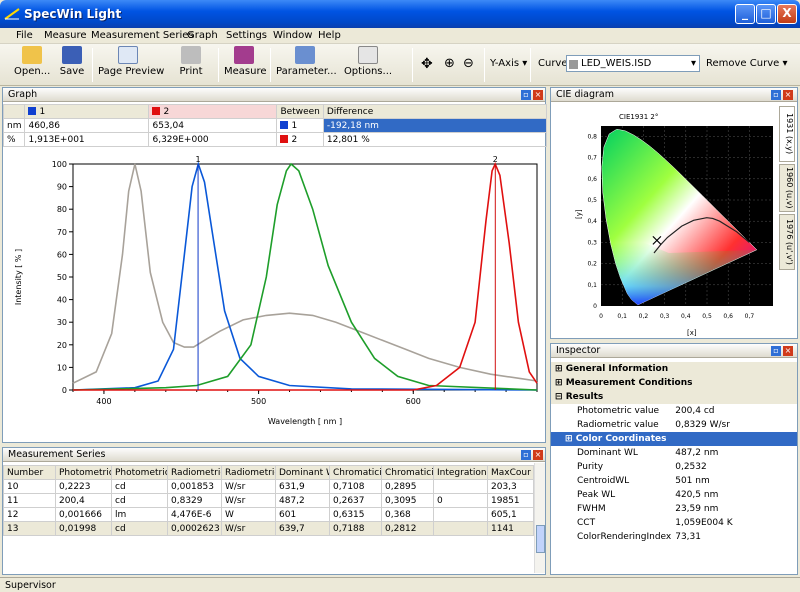 Image resolution: width=800 pixels, height=592 pixels. Describe the element at coordinates (191, 65) in the screenshot. I see `print-button: Print` at that location.